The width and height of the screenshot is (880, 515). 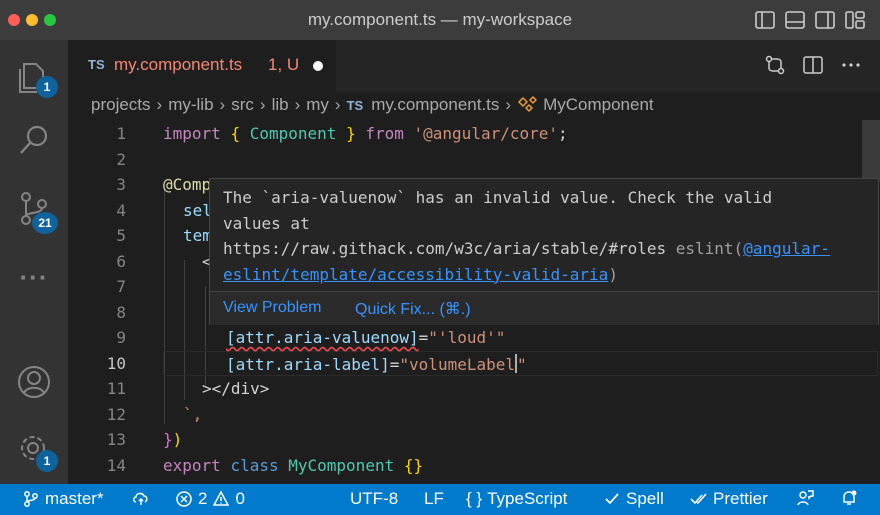 I want to click on encoding-status: UTF-8, so click(x=374, y=499).